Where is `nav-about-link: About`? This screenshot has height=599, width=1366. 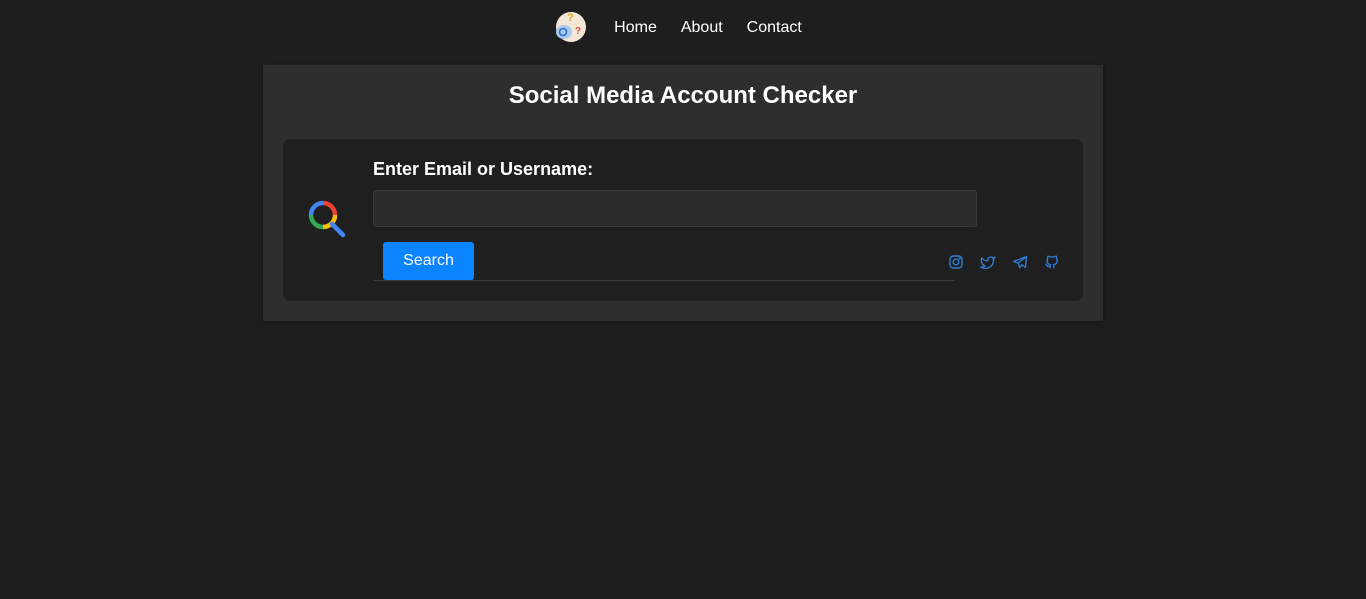 nav-about-link: About is located at coordinates (702, 28).